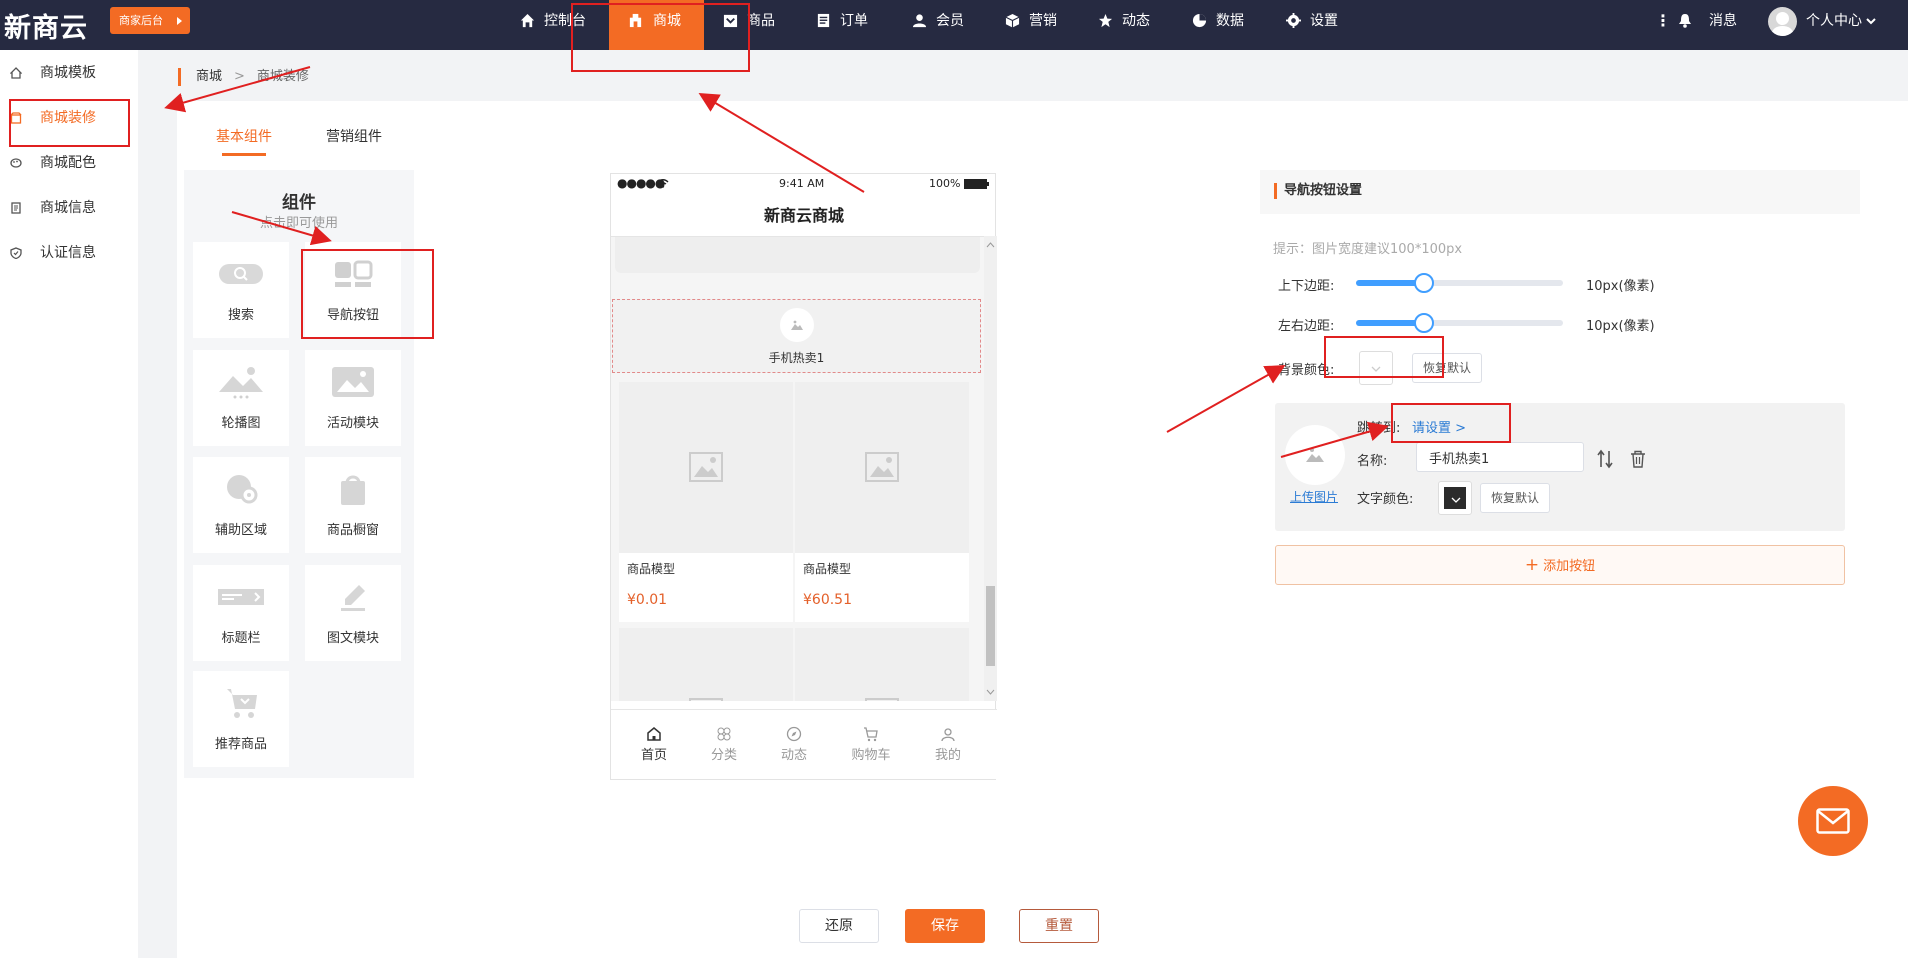 This screenshot has height=958, width=1908. I want to click on phone-battery-percent: 100%, so click(945, 183).